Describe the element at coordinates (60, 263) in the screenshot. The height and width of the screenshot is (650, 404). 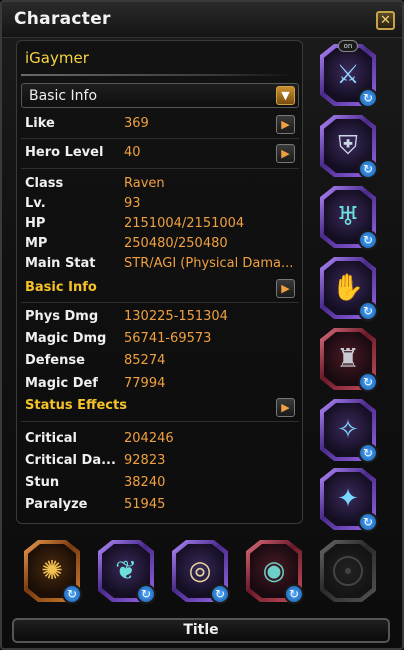
I see `stat-label: Main Stat` at that location.